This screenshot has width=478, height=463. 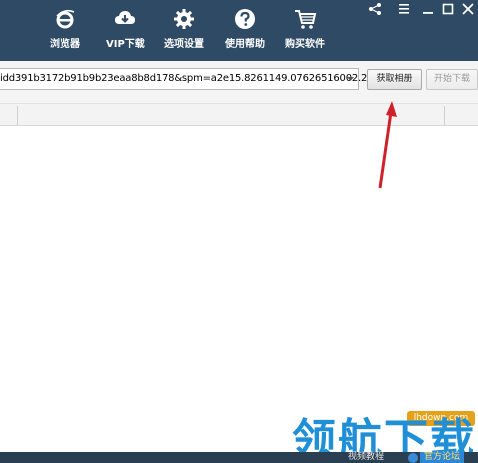 I want to click on toolbar-vip-download-label: VIP下载, so click(x=125, y=44).